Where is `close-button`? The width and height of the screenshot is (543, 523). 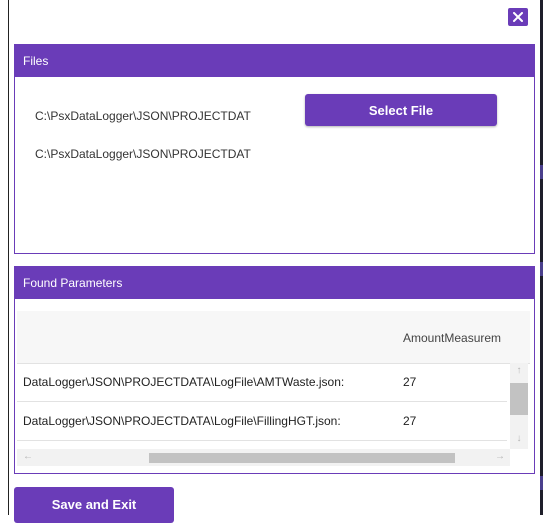
close-button is located at coordinates (518, 17).